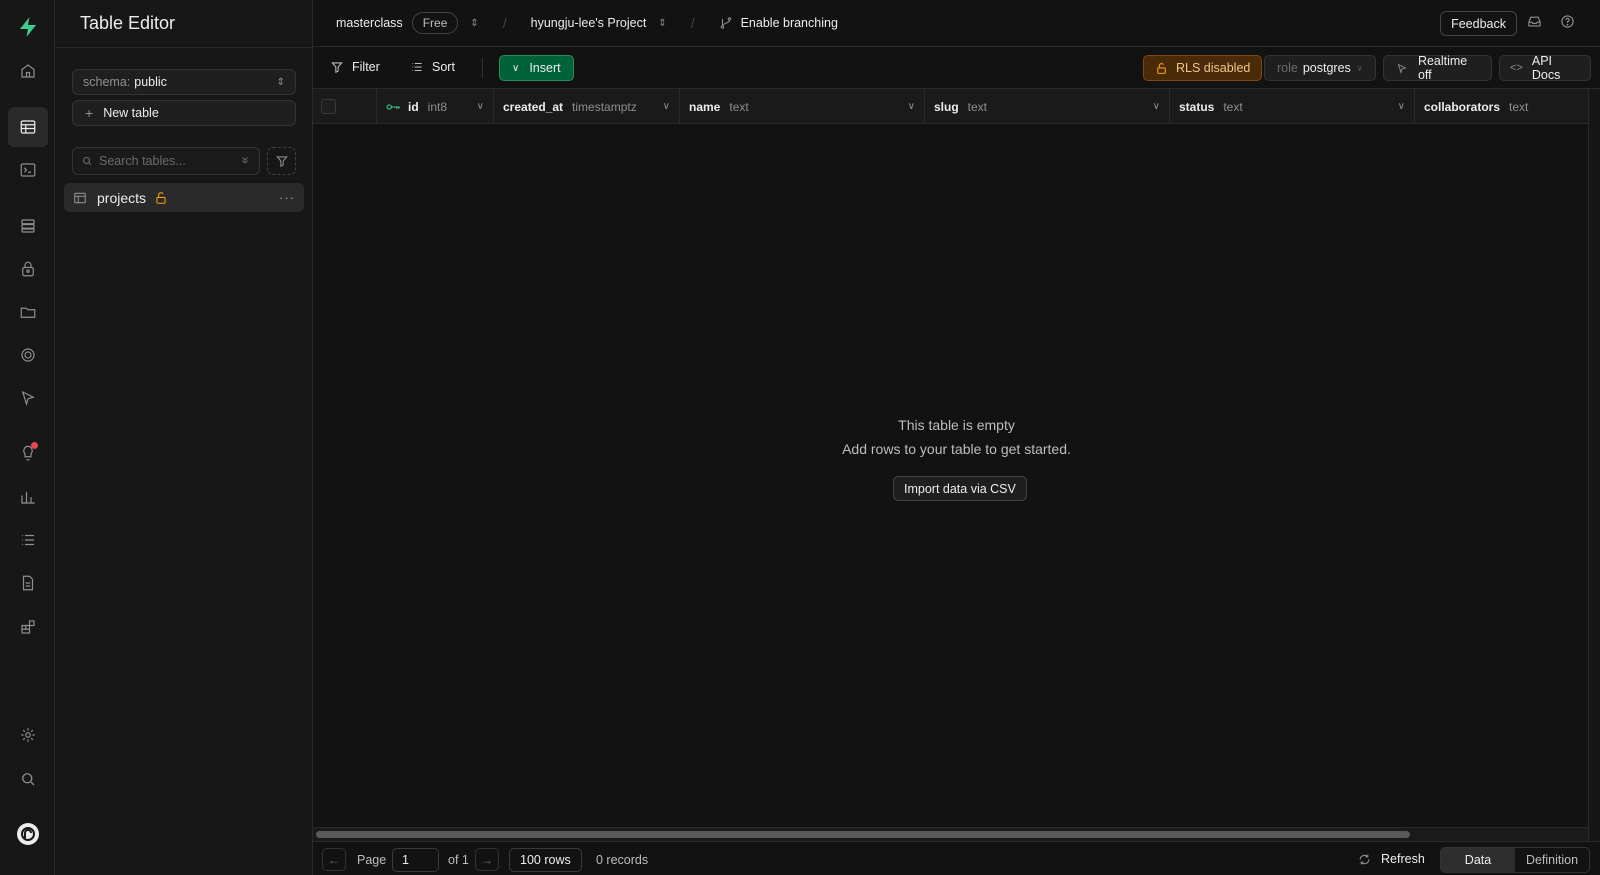 This screenshot has width=1600, height=875. What do you see at coordinates (956, 425) in the screenshot?
I see `empty-state-title: This table is empty` at bounding box center [956, 425].